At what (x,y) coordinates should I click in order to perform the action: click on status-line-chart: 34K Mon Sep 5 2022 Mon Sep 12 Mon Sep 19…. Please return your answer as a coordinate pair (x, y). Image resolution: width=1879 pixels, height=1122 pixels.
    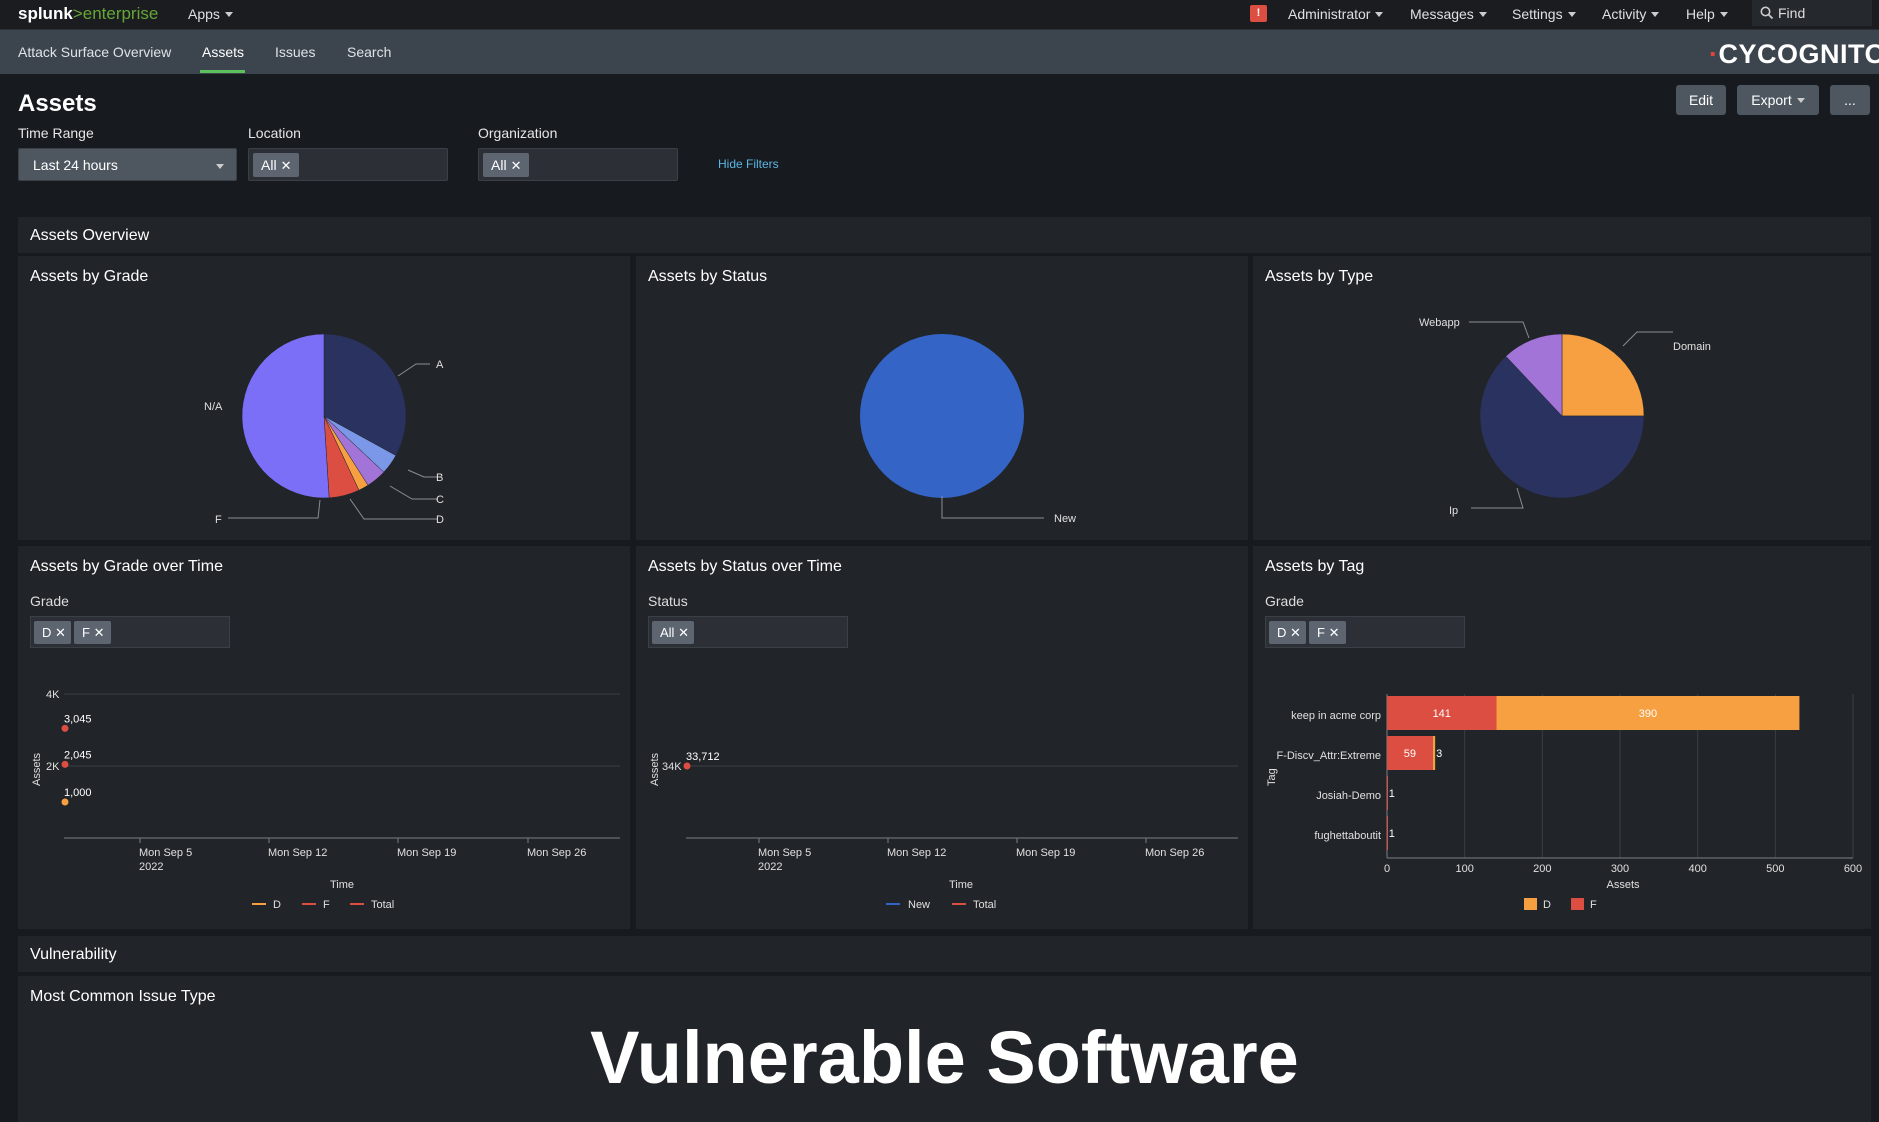
    Looking at the image, I should click on (943, 831).